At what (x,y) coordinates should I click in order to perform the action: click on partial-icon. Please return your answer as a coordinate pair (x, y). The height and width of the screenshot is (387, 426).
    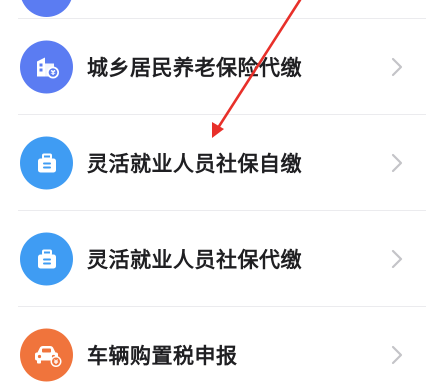
    Looking at the image, I should click on (46, 8).